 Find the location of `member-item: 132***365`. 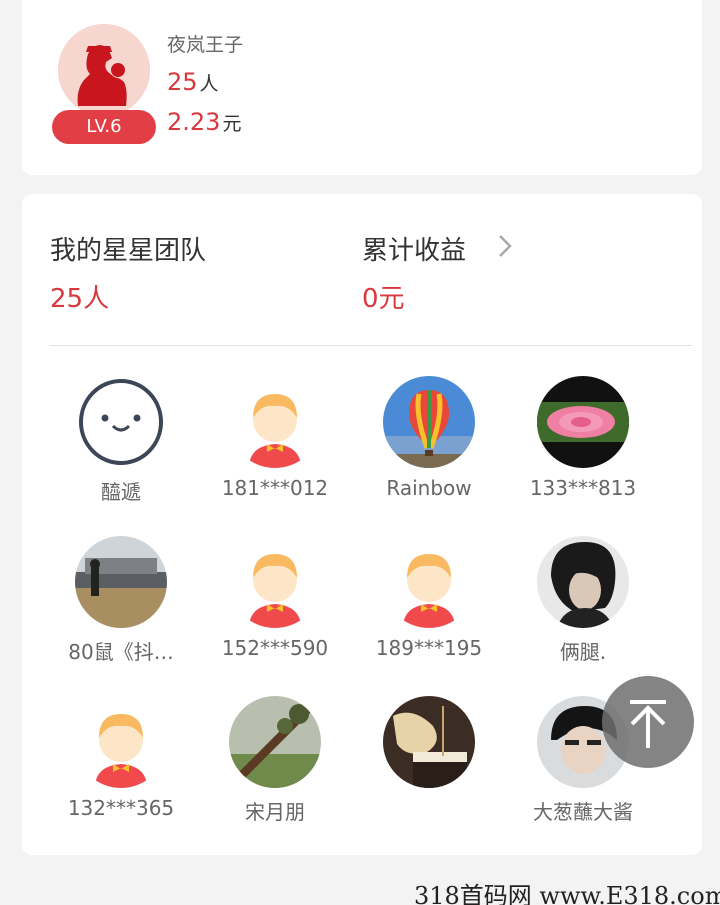

member-item: 132***365 is located at coordinates (121, 771).